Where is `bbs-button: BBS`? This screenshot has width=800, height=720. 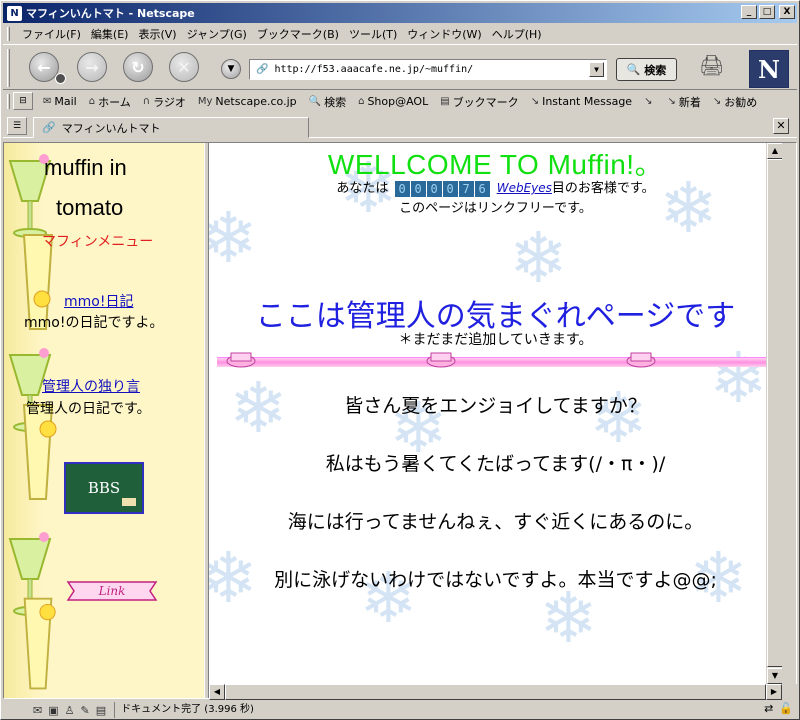
bbs-button: BBS is located at coordinates (104, 488).